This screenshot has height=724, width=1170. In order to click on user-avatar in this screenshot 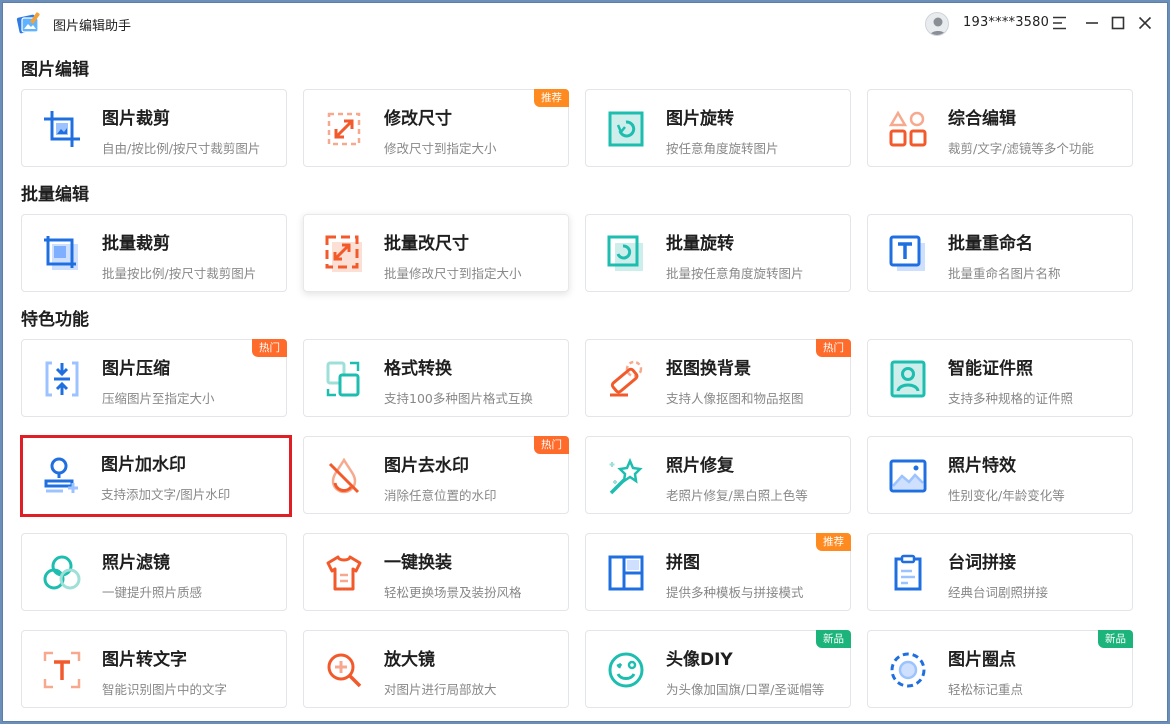, I will do `click(937, 24)`.